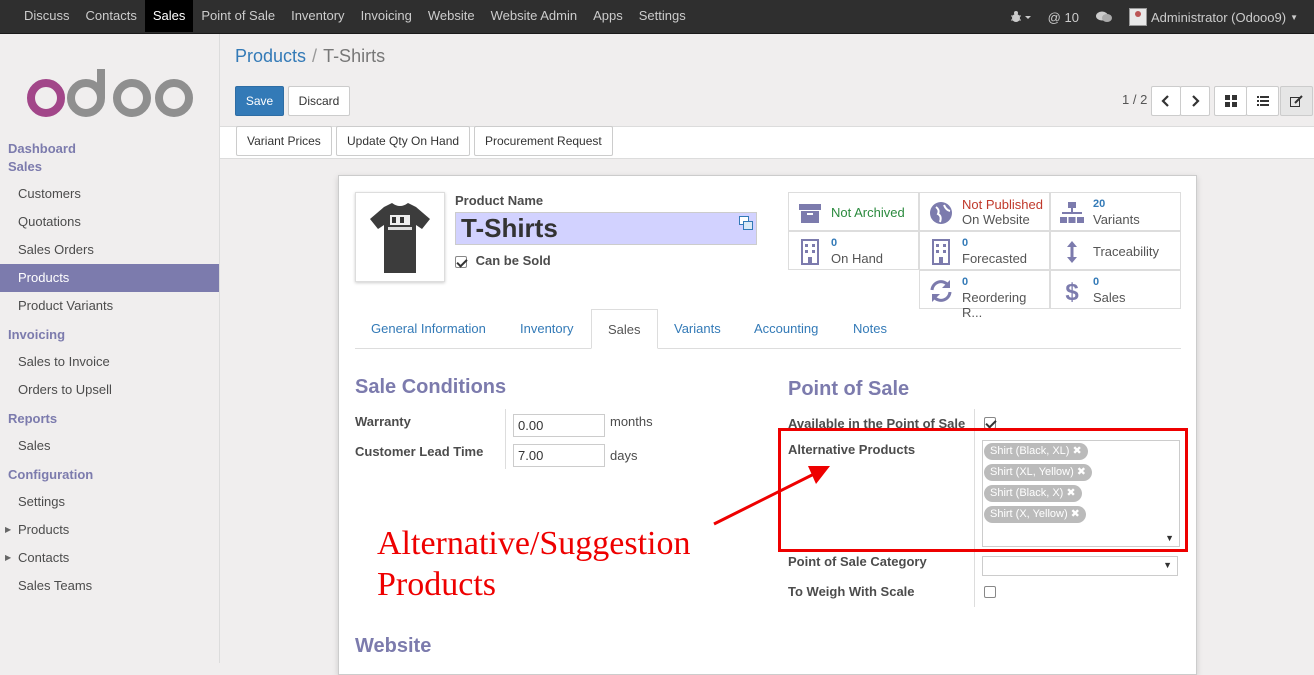 The image size is (1314, 675). What do you see at coordinates (1104, 17) in the screenshot?
I see `chat-icon` at bounding box center [1104, 17].